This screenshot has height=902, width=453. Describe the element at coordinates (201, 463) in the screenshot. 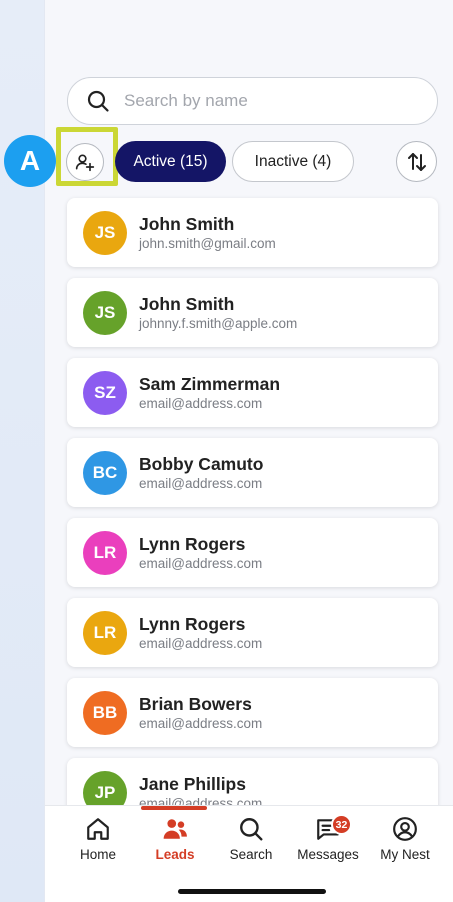

I see `lead-name: Bobby Camuto` at that location.